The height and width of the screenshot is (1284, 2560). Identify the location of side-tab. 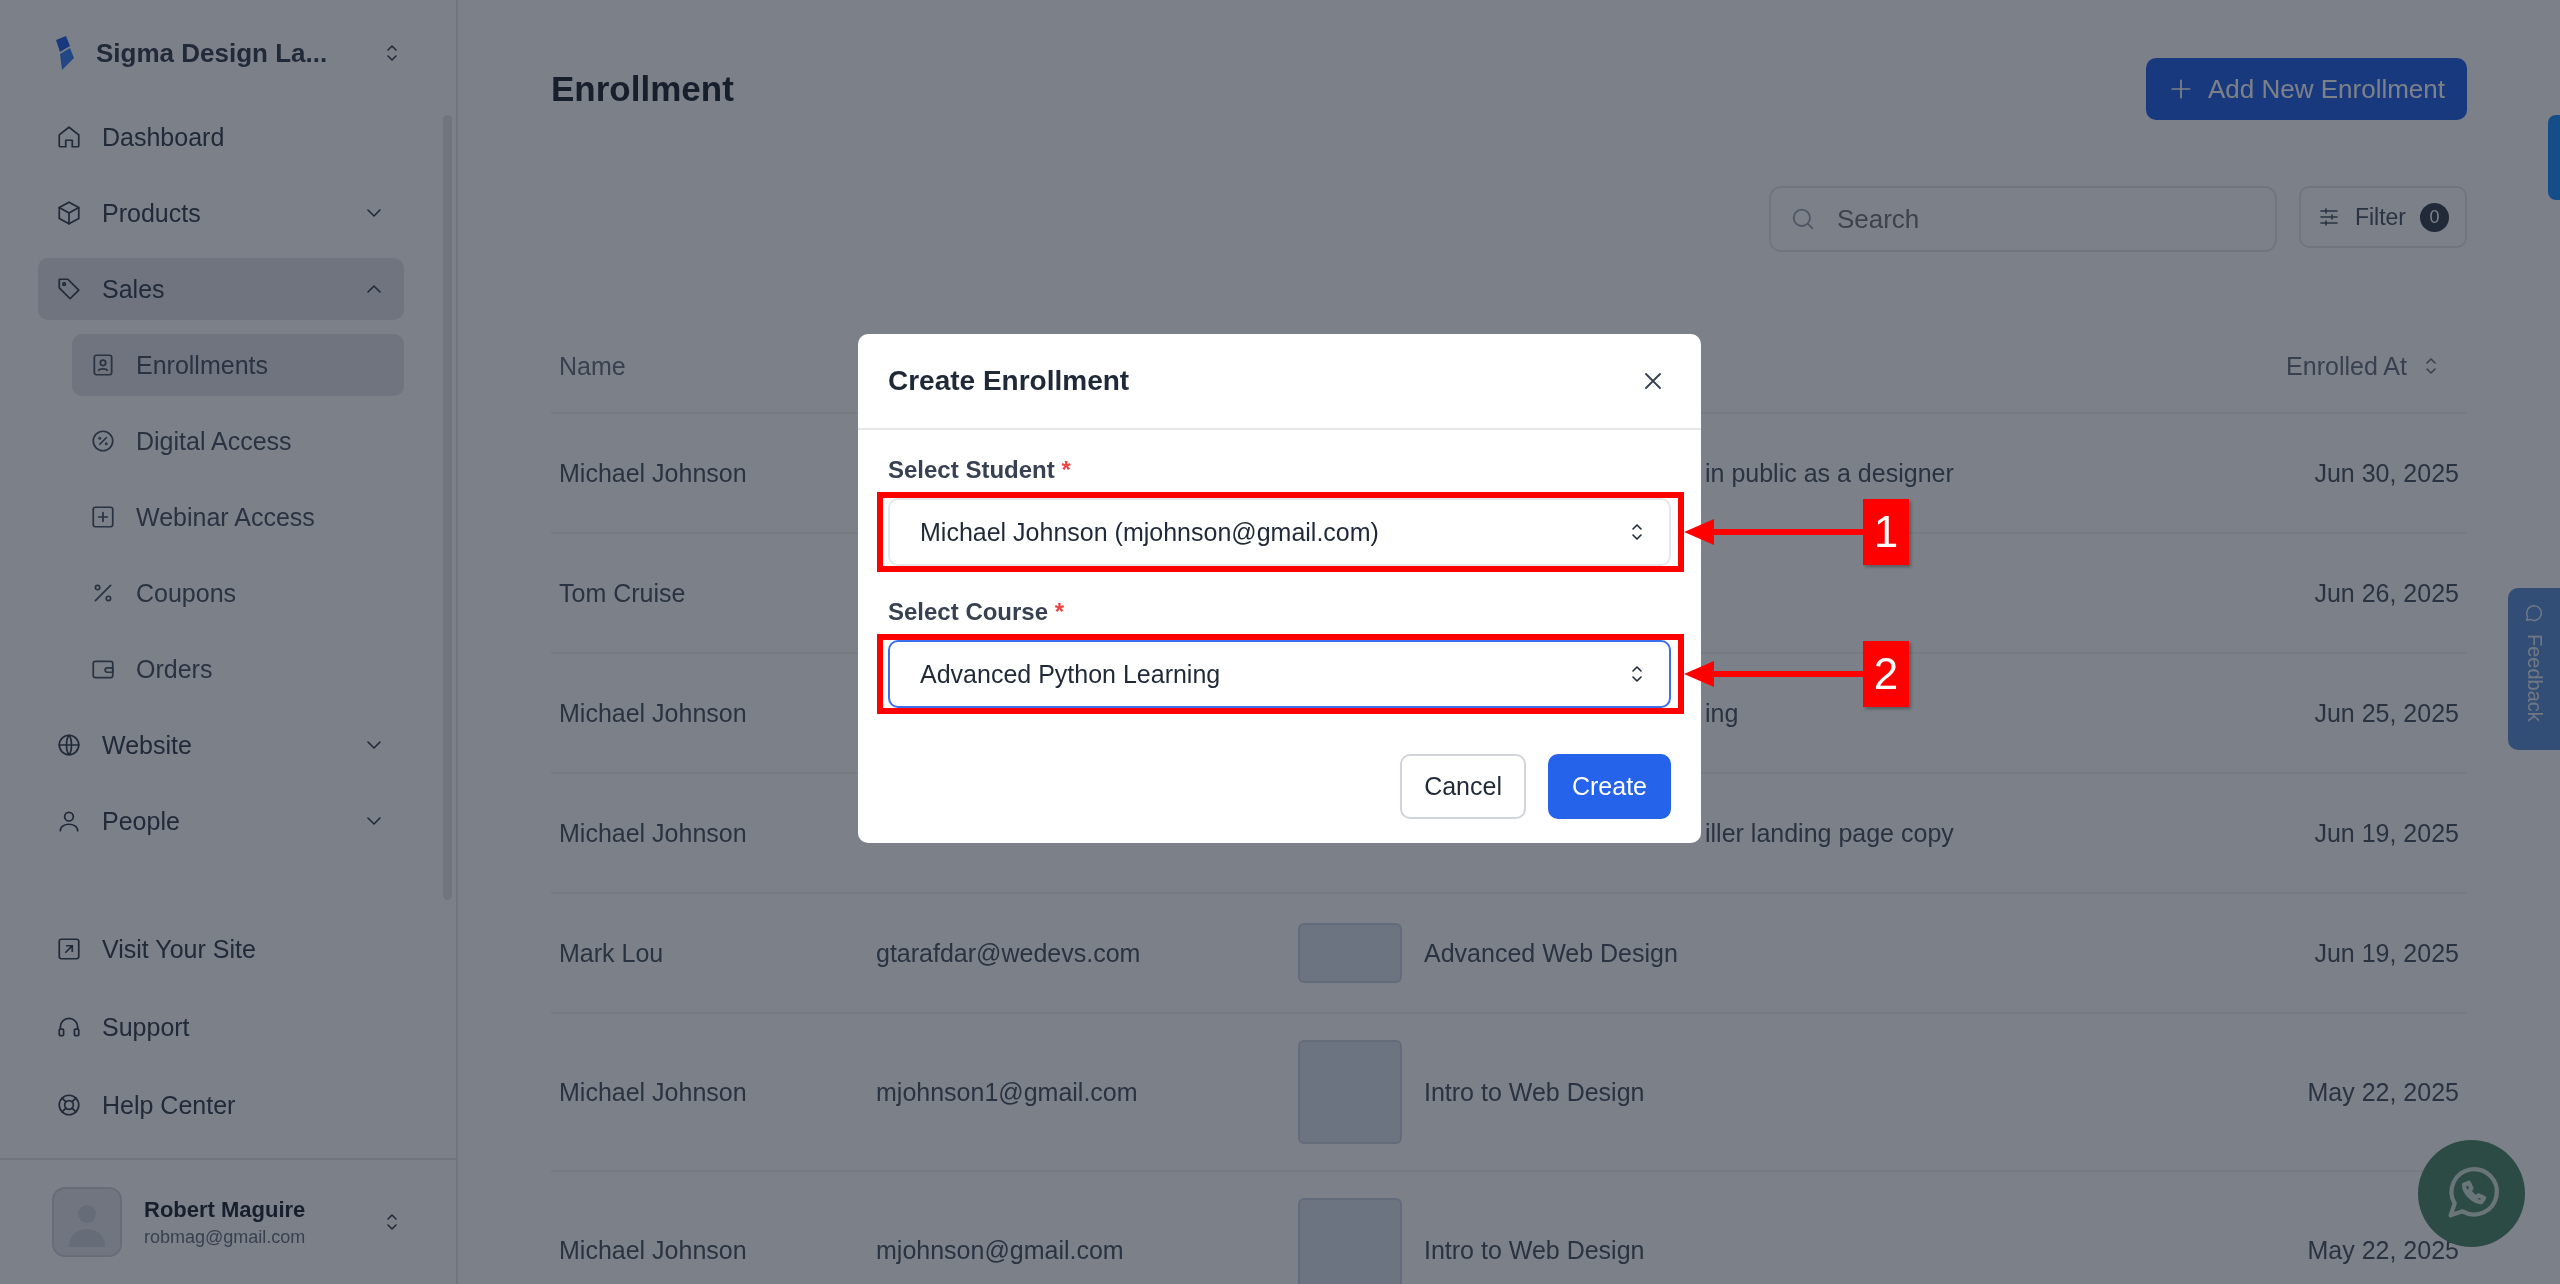
(2554, 157).